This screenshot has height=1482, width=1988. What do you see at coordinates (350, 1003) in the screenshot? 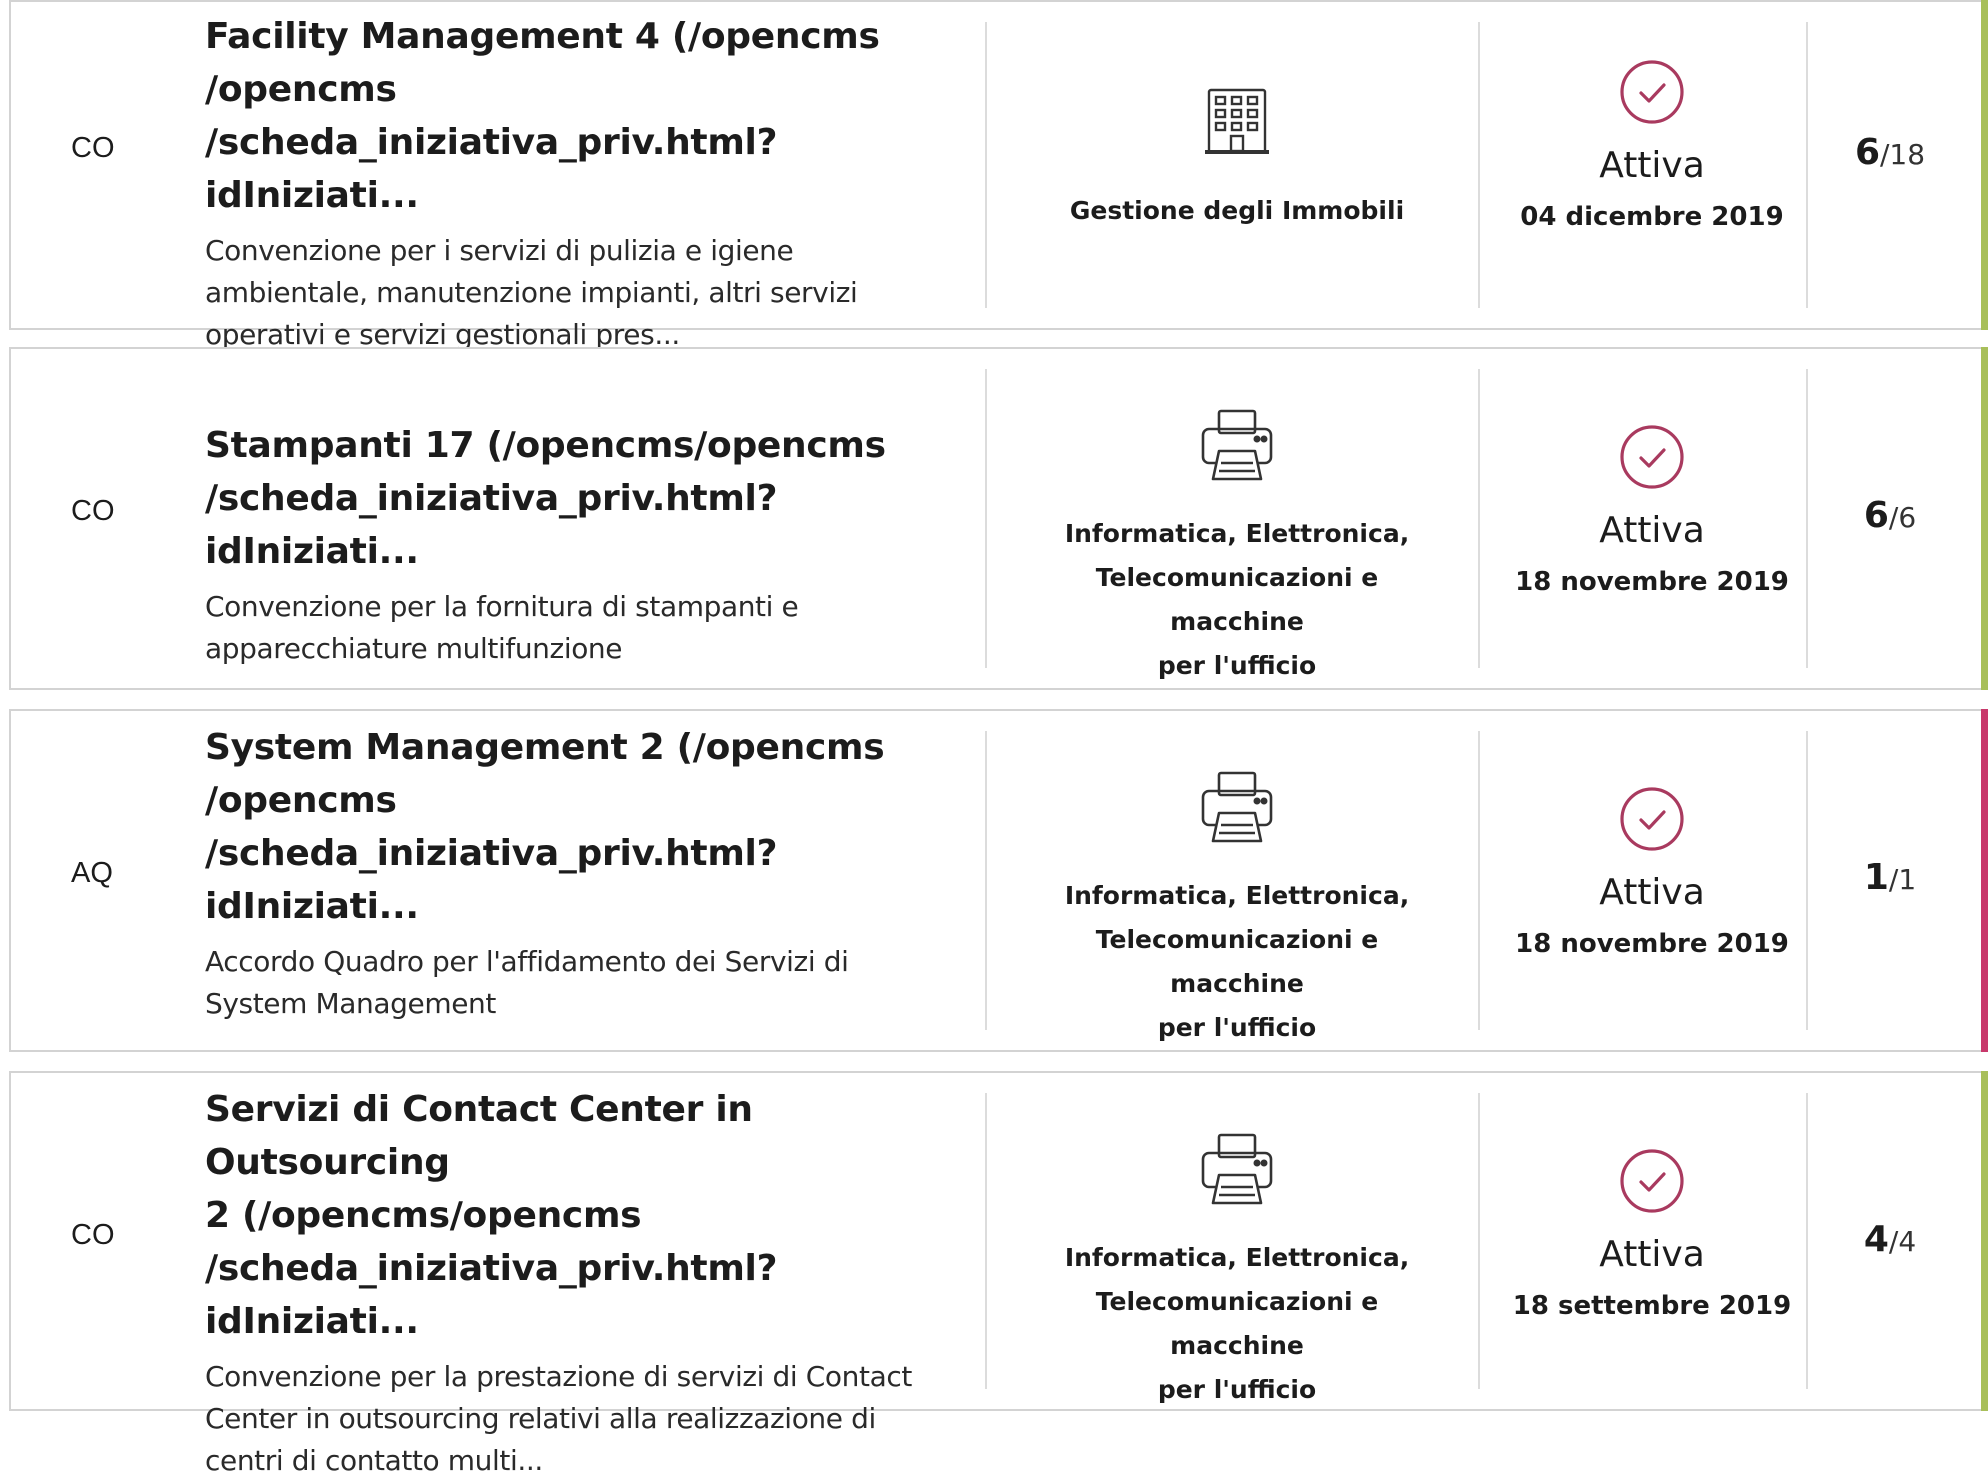
I see `description-line: System Management` at bounding box center [350, 1003].